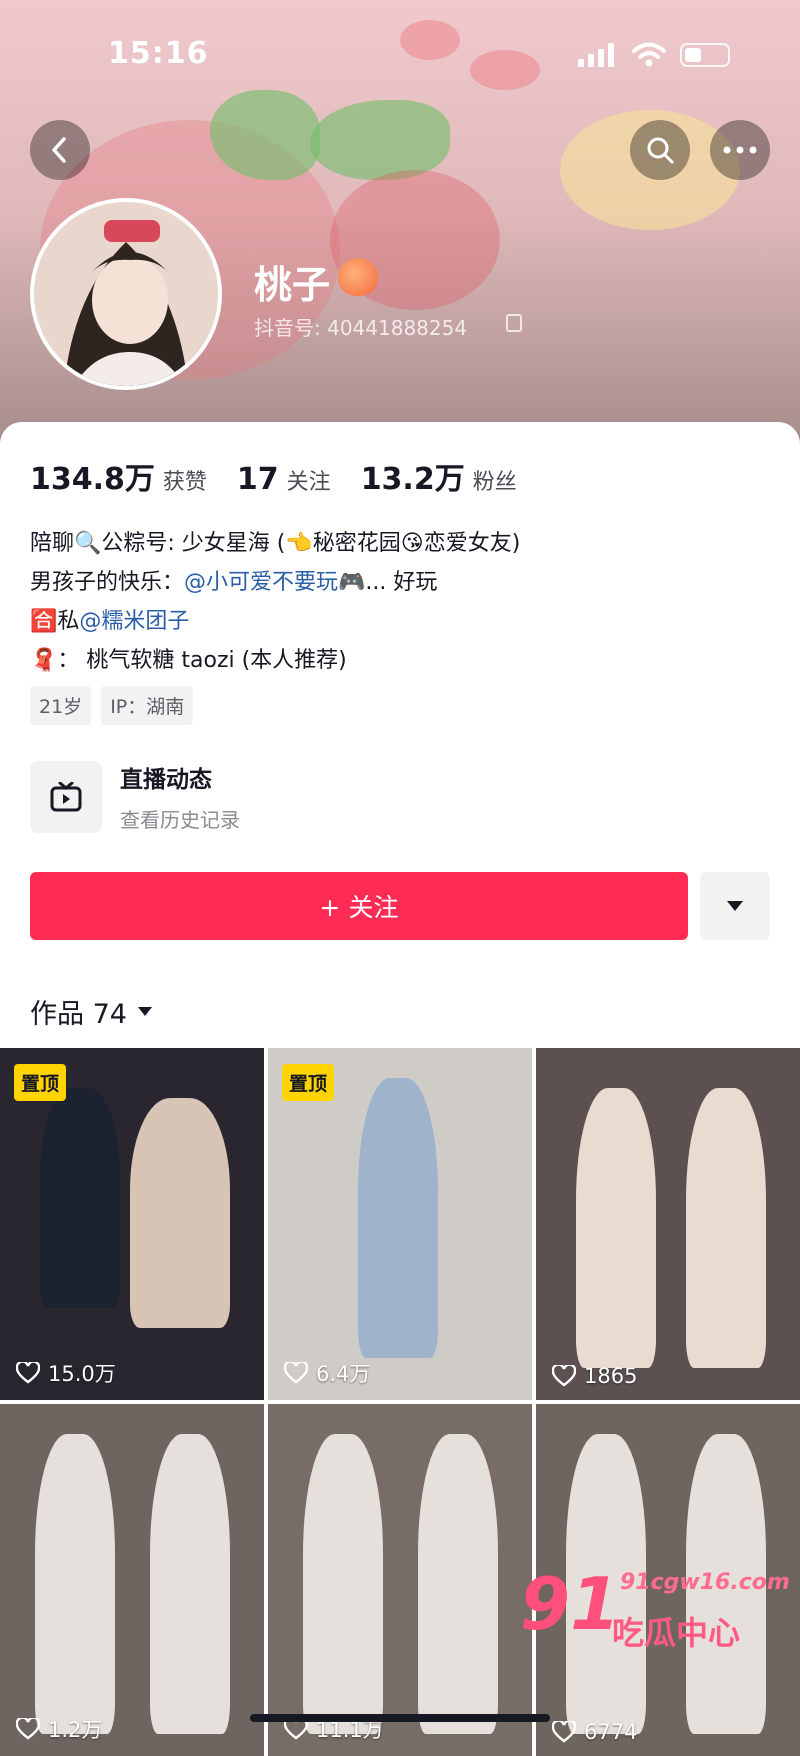 This screenshot has height=1756, width=800. I want to click on bio-line: 🧣： 桃气软糖 taozi (本人推荐), so click(188, 660).